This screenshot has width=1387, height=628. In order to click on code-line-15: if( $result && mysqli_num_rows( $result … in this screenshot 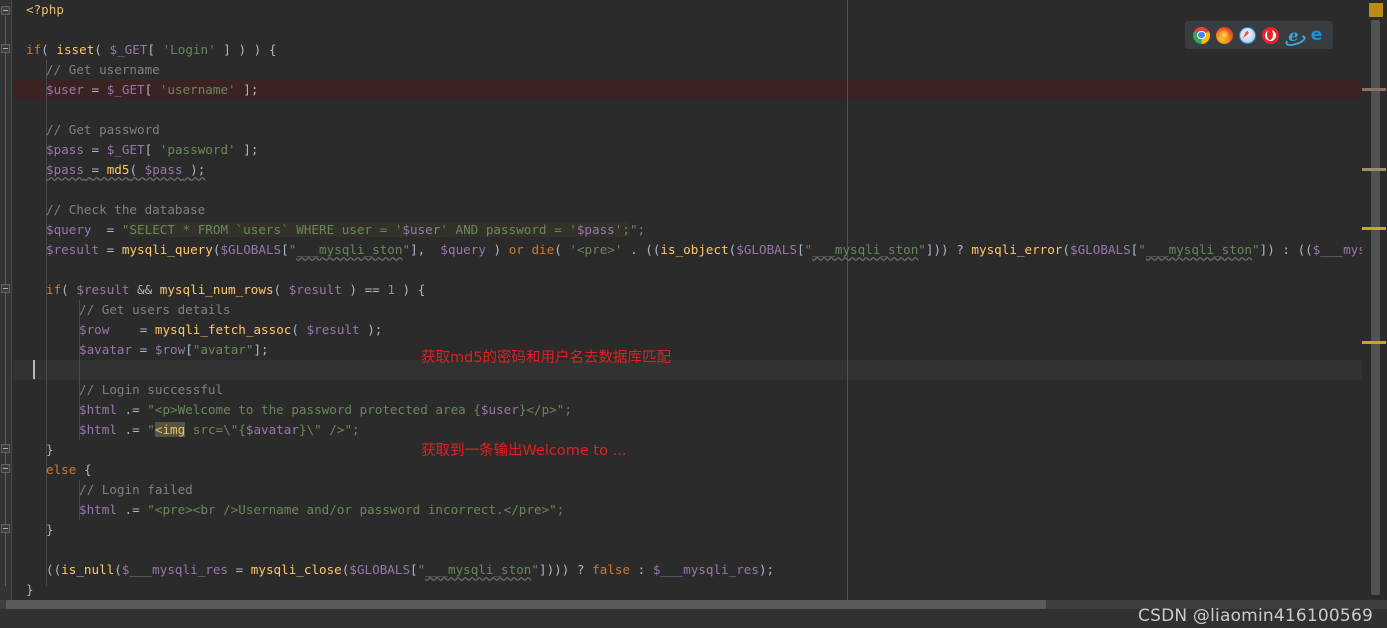, I will do `click(236, 289)`.